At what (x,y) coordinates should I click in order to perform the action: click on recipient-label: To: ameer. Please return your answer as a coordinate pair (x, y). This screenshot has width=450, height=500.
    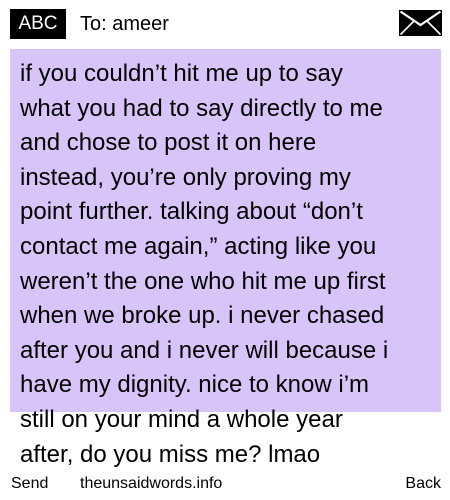
    Looking at the image, I should click on (124, 24).